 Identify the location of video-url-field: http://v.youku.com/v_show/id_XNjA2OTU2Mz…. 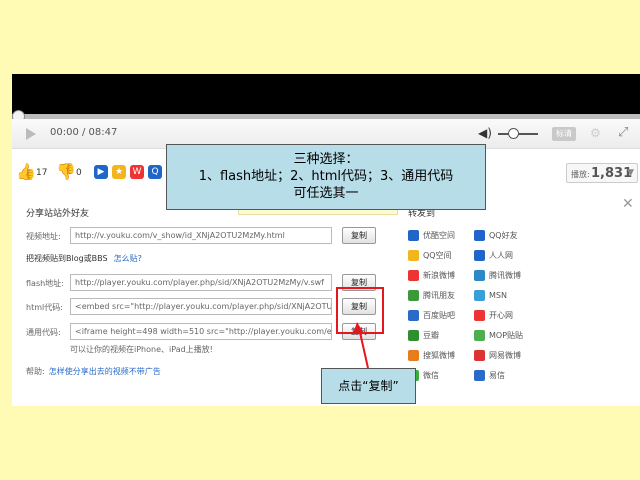
(201, 235).